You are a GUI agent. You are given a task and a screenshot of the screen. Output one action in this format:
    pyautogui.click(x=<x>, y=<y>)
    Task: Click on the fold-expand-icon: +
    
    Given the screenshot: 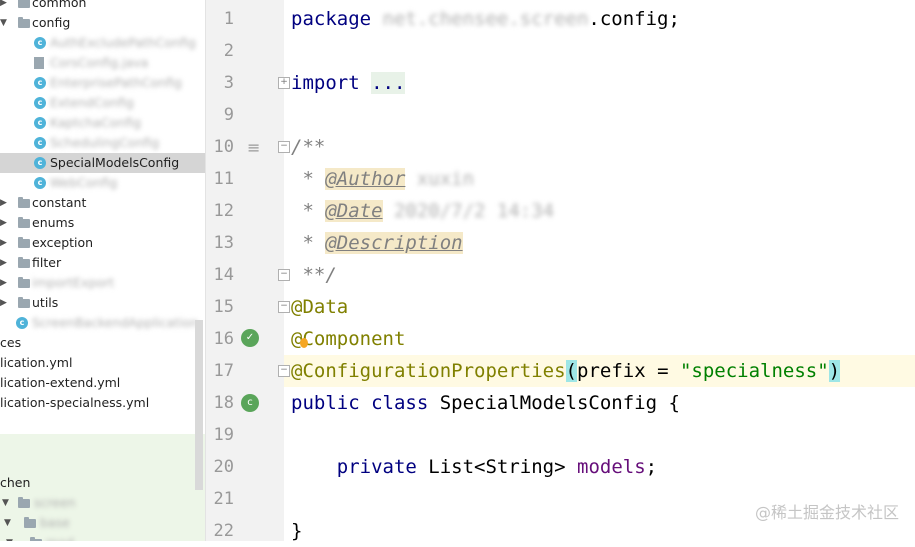 What is the action you would take?
    pyautogui.click(x=284, y=83)
    